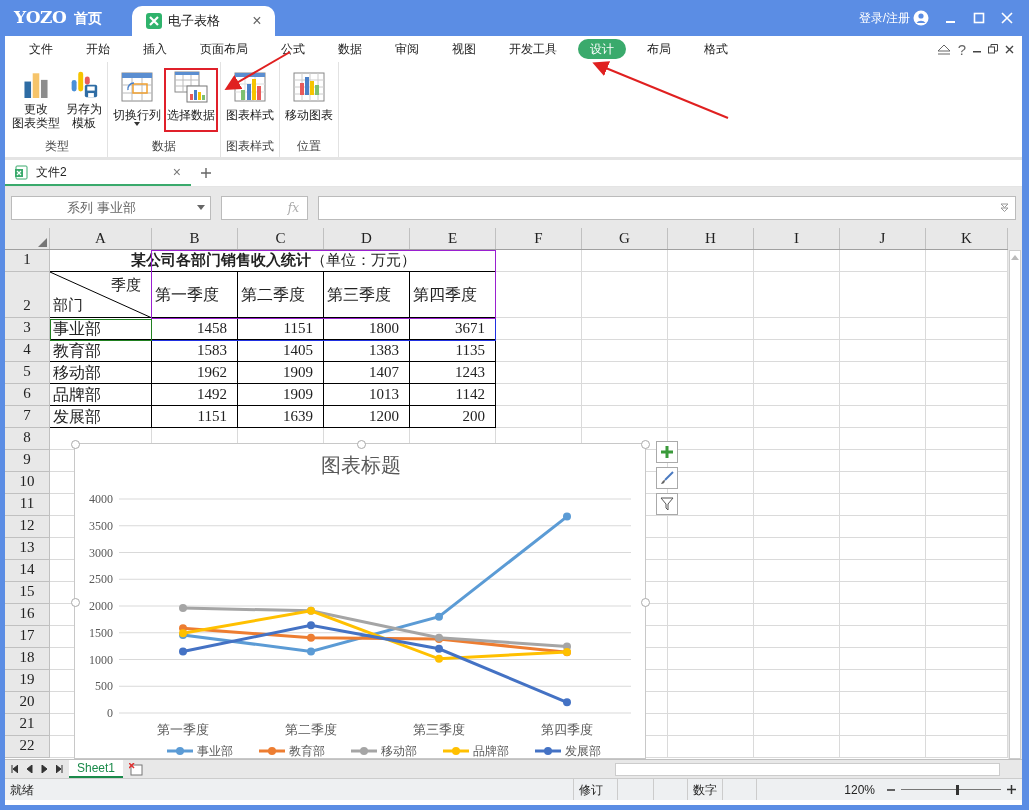  I want to click on table-chart-icon, so click(191, 87).